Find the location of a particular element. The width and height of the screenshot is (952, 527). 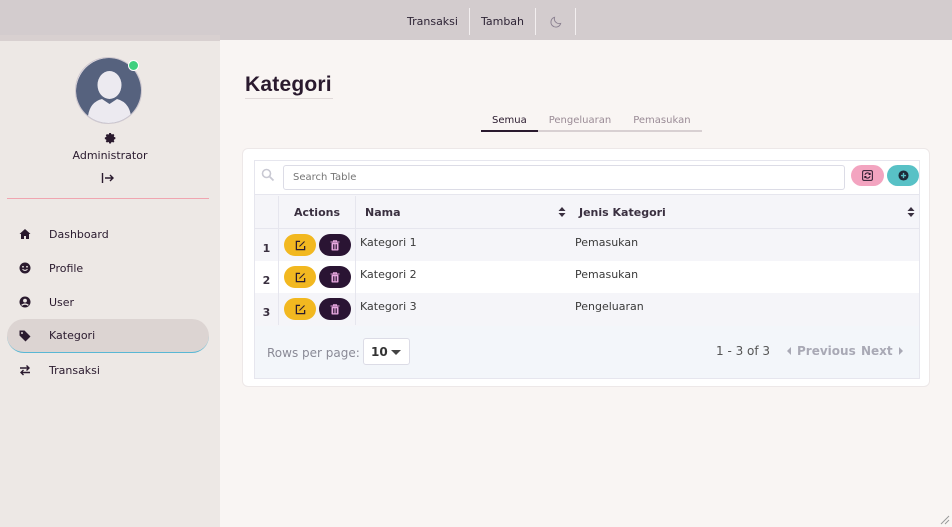

category-tabs: Semua Pengeluaran Pemasukan is located at coordinates (591, 121).